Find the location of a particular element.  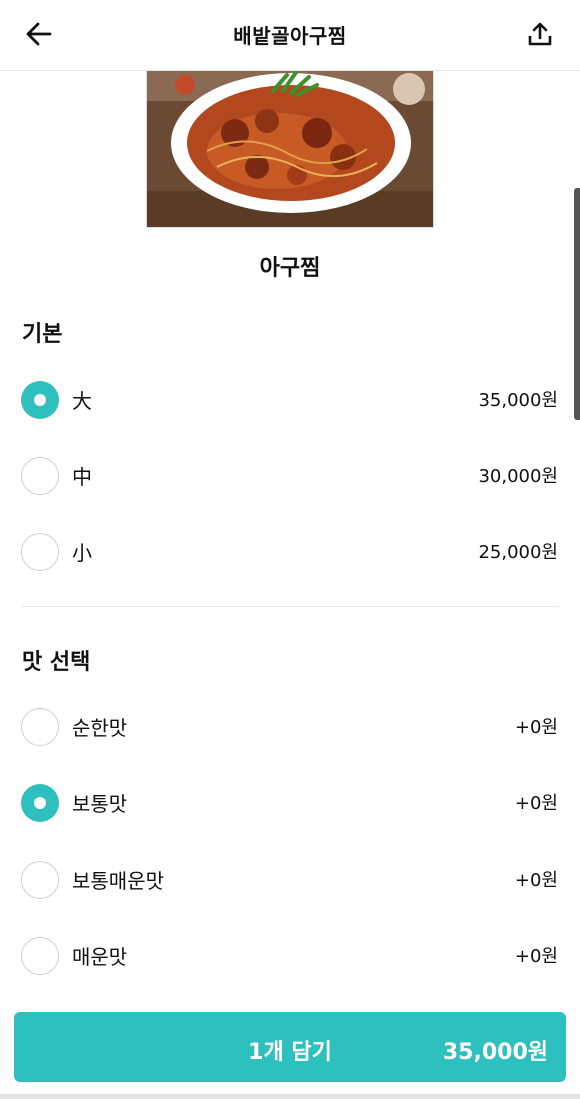

top-app-bar: 배밭골아구찜 is located at coordinates (290, 35).